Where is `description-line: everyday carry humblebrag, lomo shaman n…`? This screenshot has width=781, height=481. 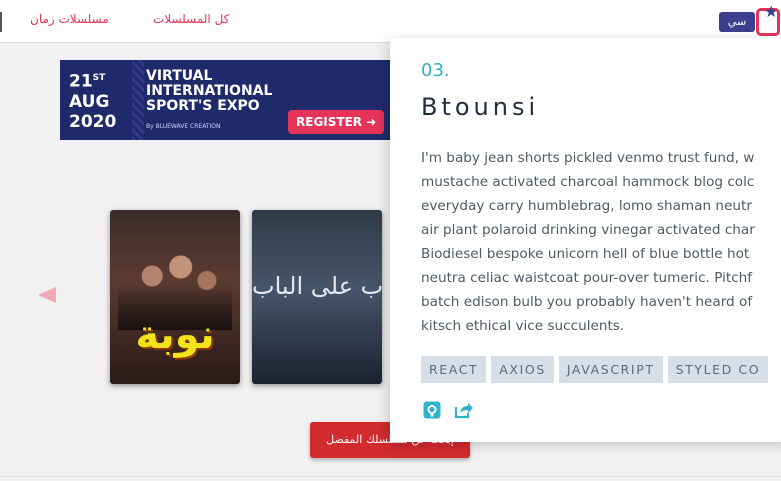
description-line: everyday carry humblebrag, lomo shaman n… is located at coordinates (586, 206).